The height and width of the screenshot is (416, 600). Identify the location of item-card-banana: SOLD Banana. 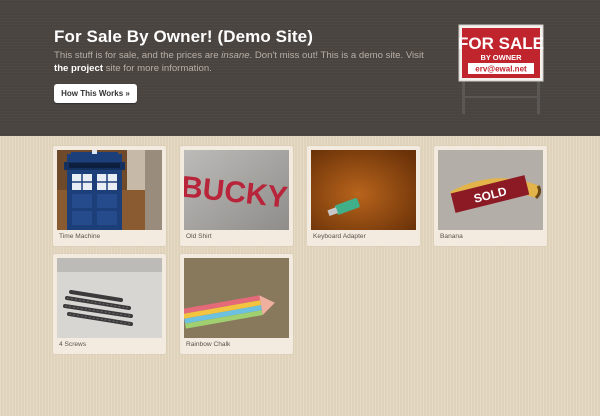
(490, 196).